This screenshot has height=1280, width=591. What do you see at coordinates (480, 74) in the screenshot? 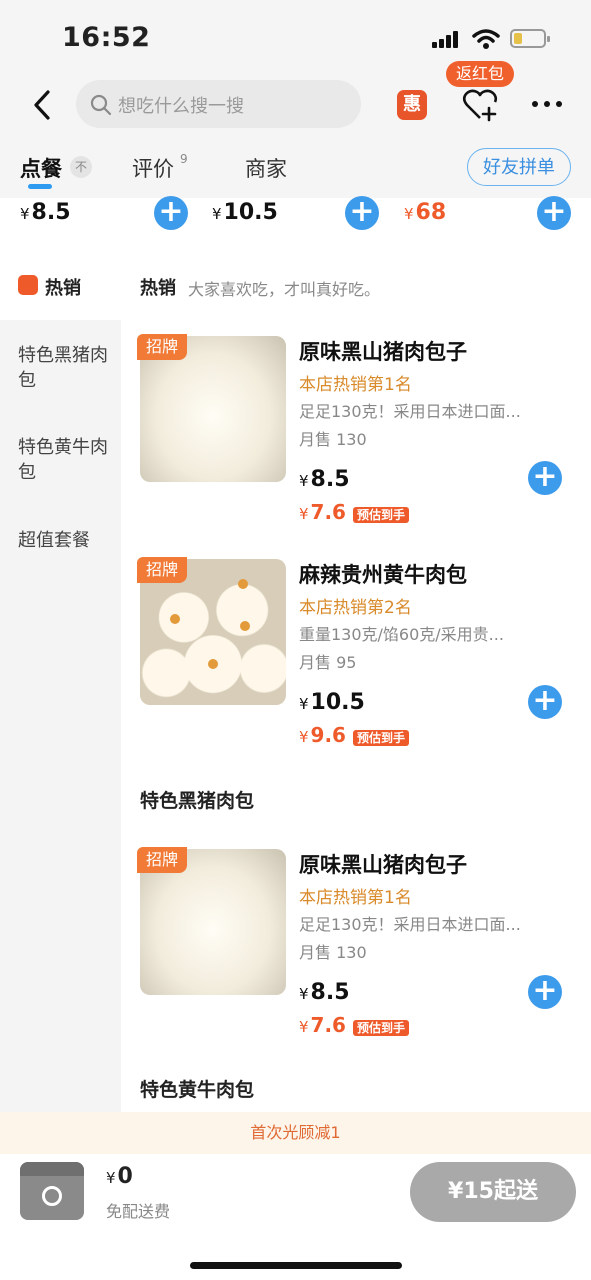
I see `red-packet-badge: 返红包` at bounding box center [480, 74].